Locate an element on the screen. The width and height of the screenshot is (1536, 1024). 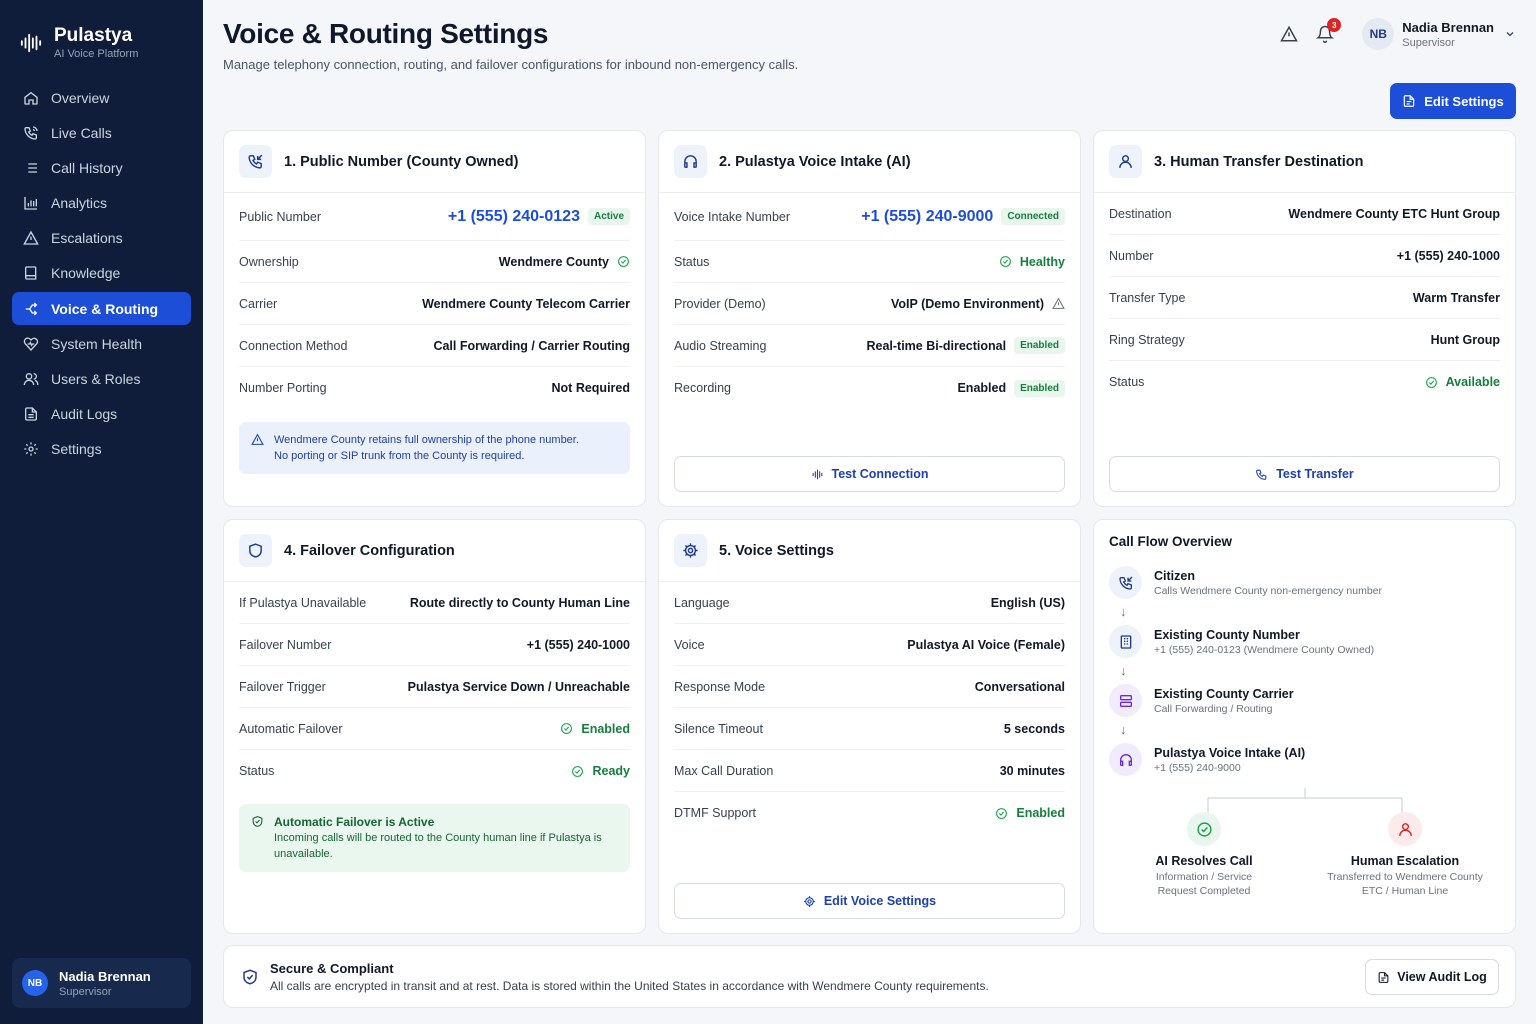
detail-row: Status Healthy is located at coordinates (869, 262).